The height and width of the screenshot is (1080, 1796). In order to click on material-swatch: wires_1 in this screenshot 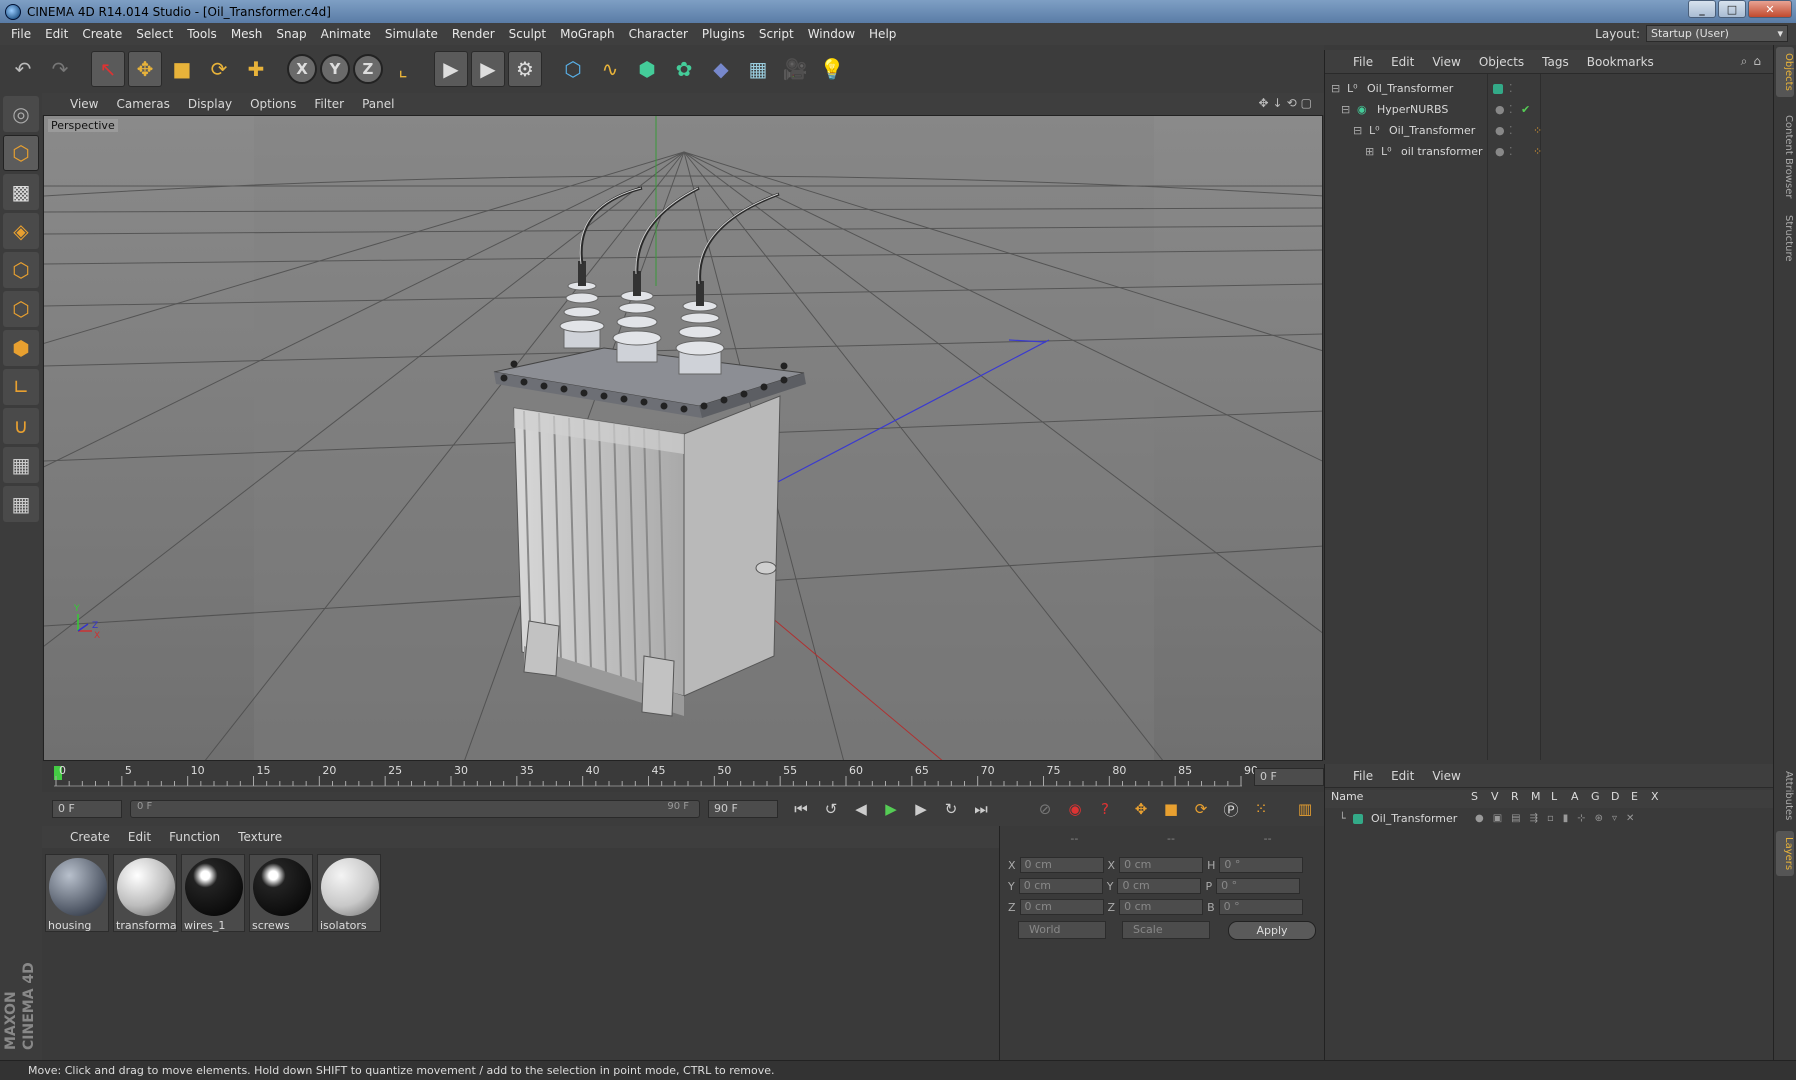, I will do `click(213, 893)`.